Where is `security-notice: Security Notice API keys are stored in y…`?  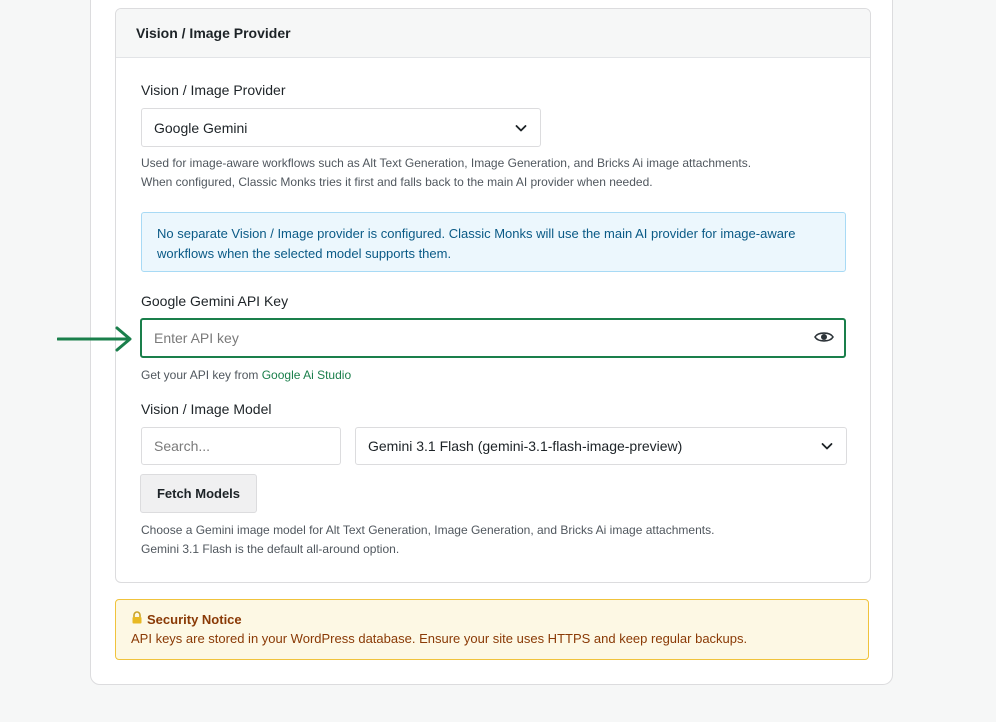 security-notice: Security Notice API keys are stored in y… is located at coordinates (492, 629).